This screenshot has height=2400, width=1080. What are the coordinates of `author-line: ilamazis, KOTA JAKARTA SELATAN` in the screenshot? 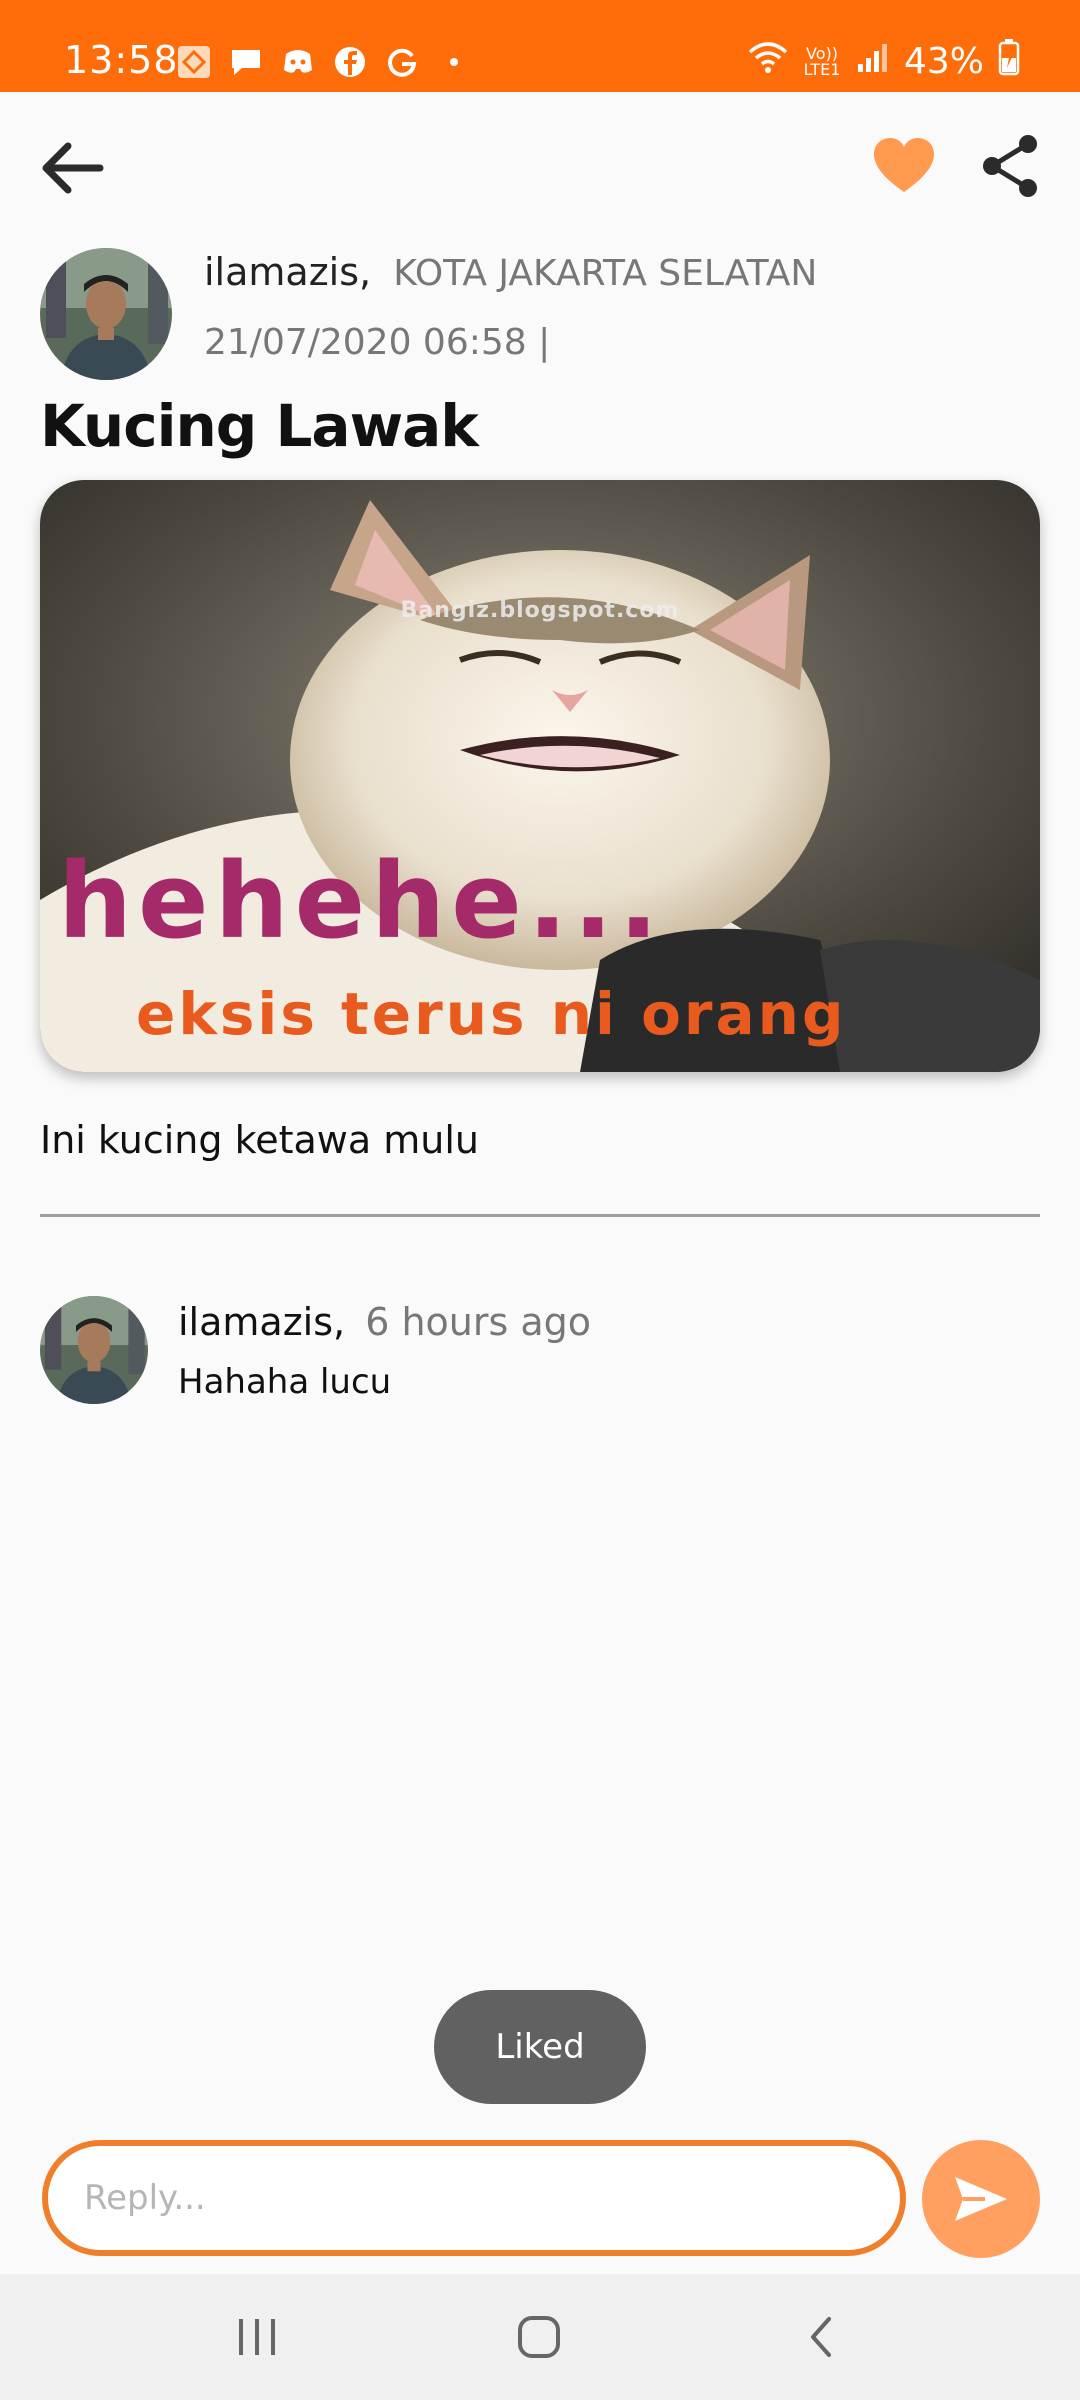 It's located at (510, 272).